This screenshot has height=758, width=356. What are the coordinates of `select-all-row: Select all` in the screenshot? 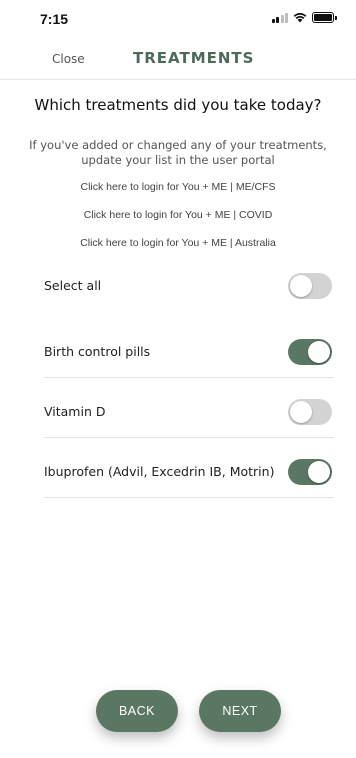 It's located at (189, 288).